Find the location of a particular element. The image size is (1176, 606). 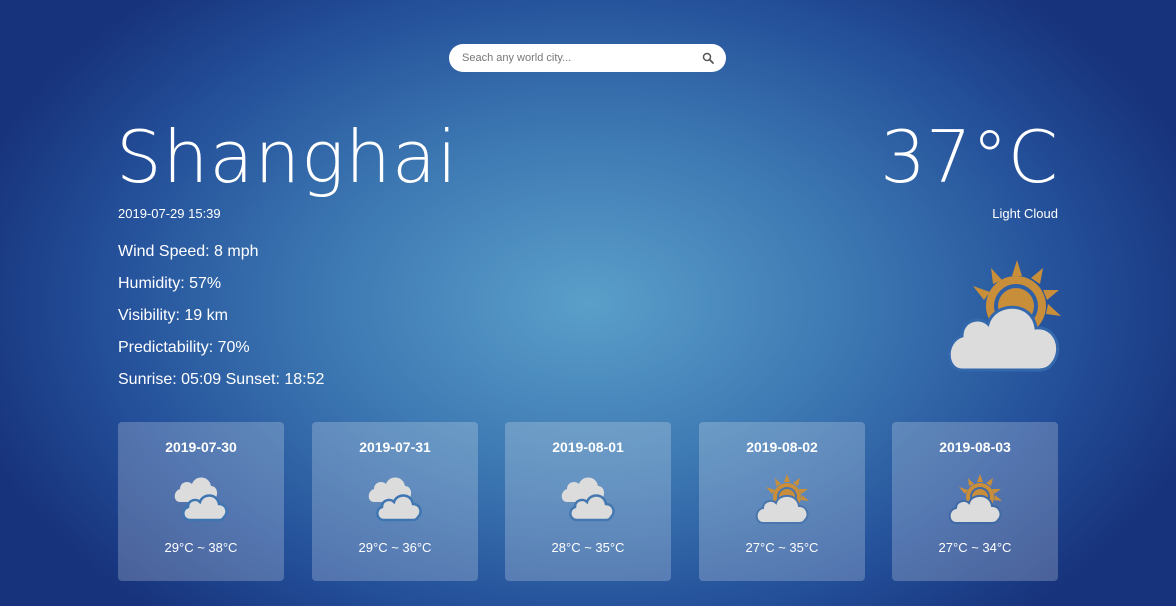

forecast-card: 2019-08-01 28°C ~ 35°C is located at coordinates (588, 501).